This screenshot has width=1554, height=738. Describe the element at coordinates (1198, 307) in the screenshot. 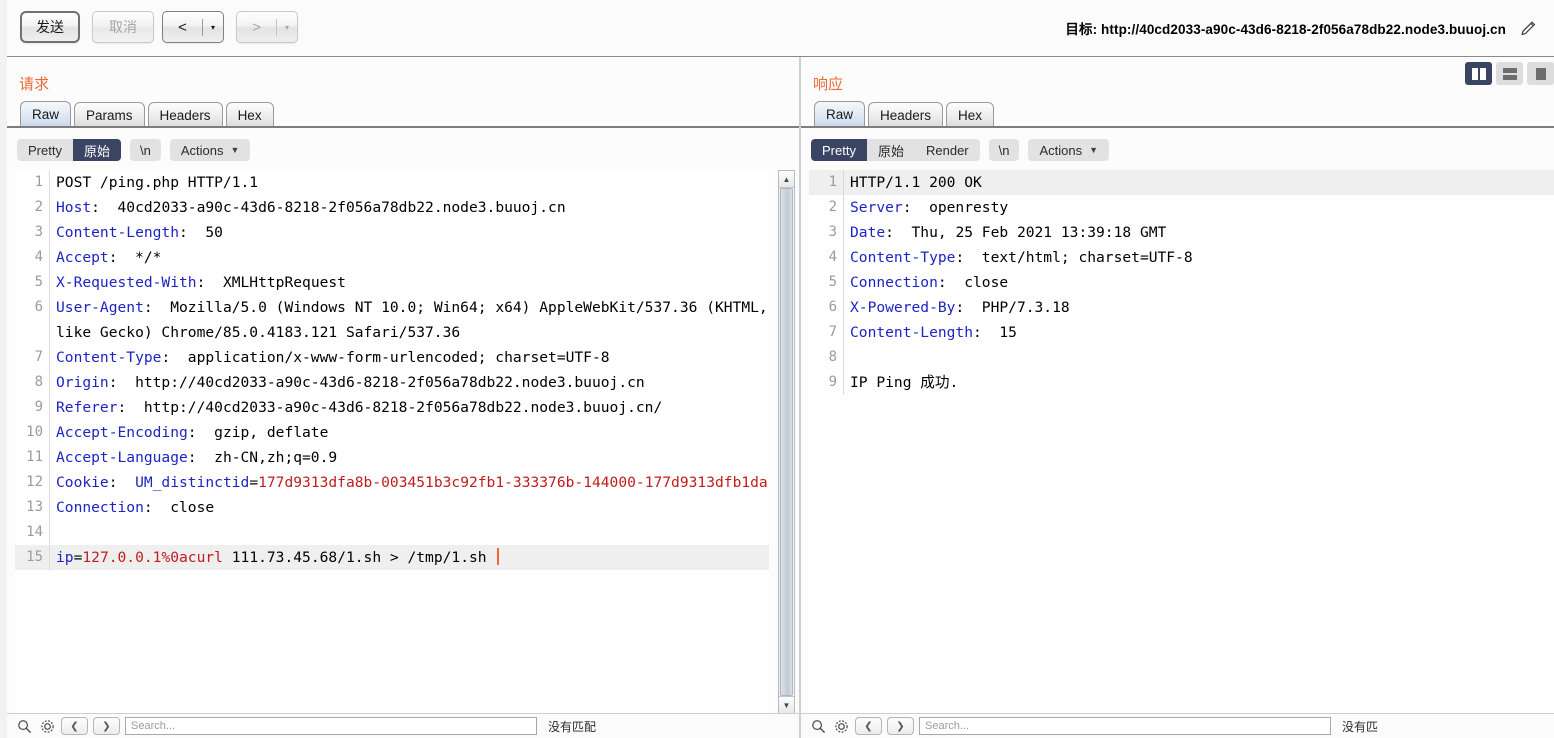

I see `line-text: X-Powered-By: PHP/7.3.18` at that location.